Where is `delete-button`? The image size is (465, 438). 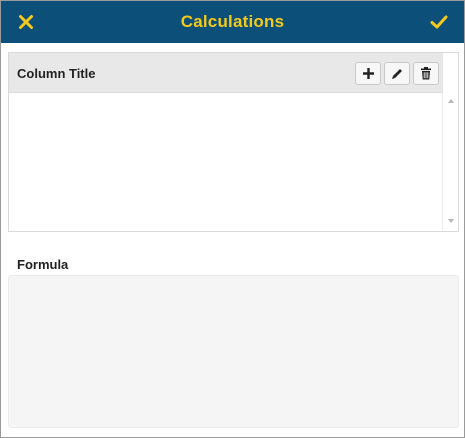 delete-button is located at coordinates (426, 73).